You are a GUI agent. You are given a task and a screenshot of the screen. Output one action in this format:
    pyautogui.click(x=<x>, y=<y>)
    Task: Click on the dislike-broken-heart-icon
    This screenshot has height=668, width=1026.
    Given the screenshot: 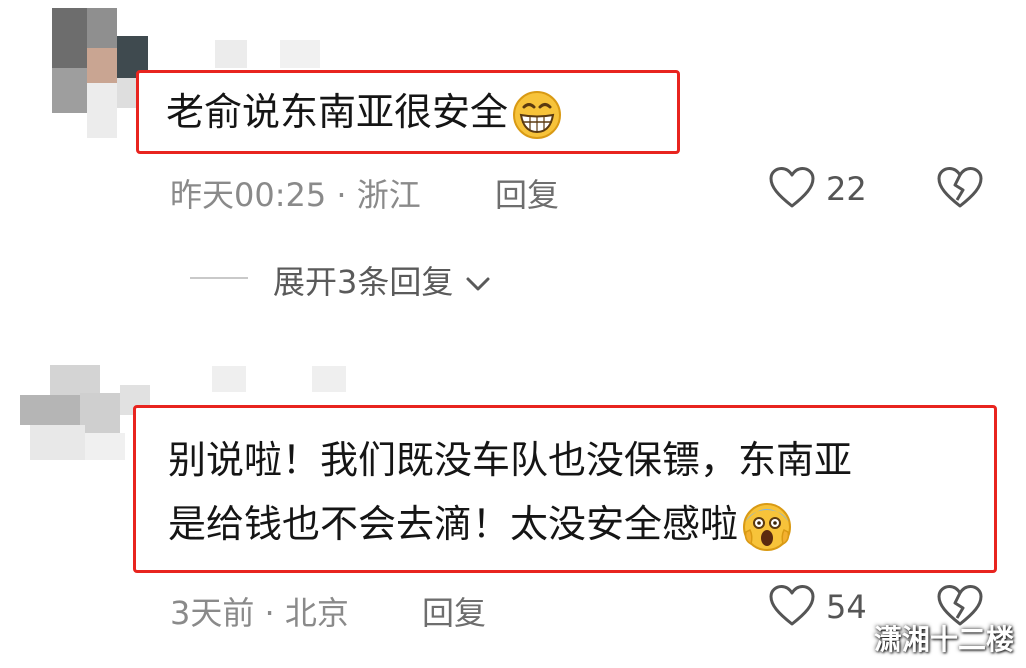 What is the action you would take?
    pyautogui.click(x=960, y=188)
    